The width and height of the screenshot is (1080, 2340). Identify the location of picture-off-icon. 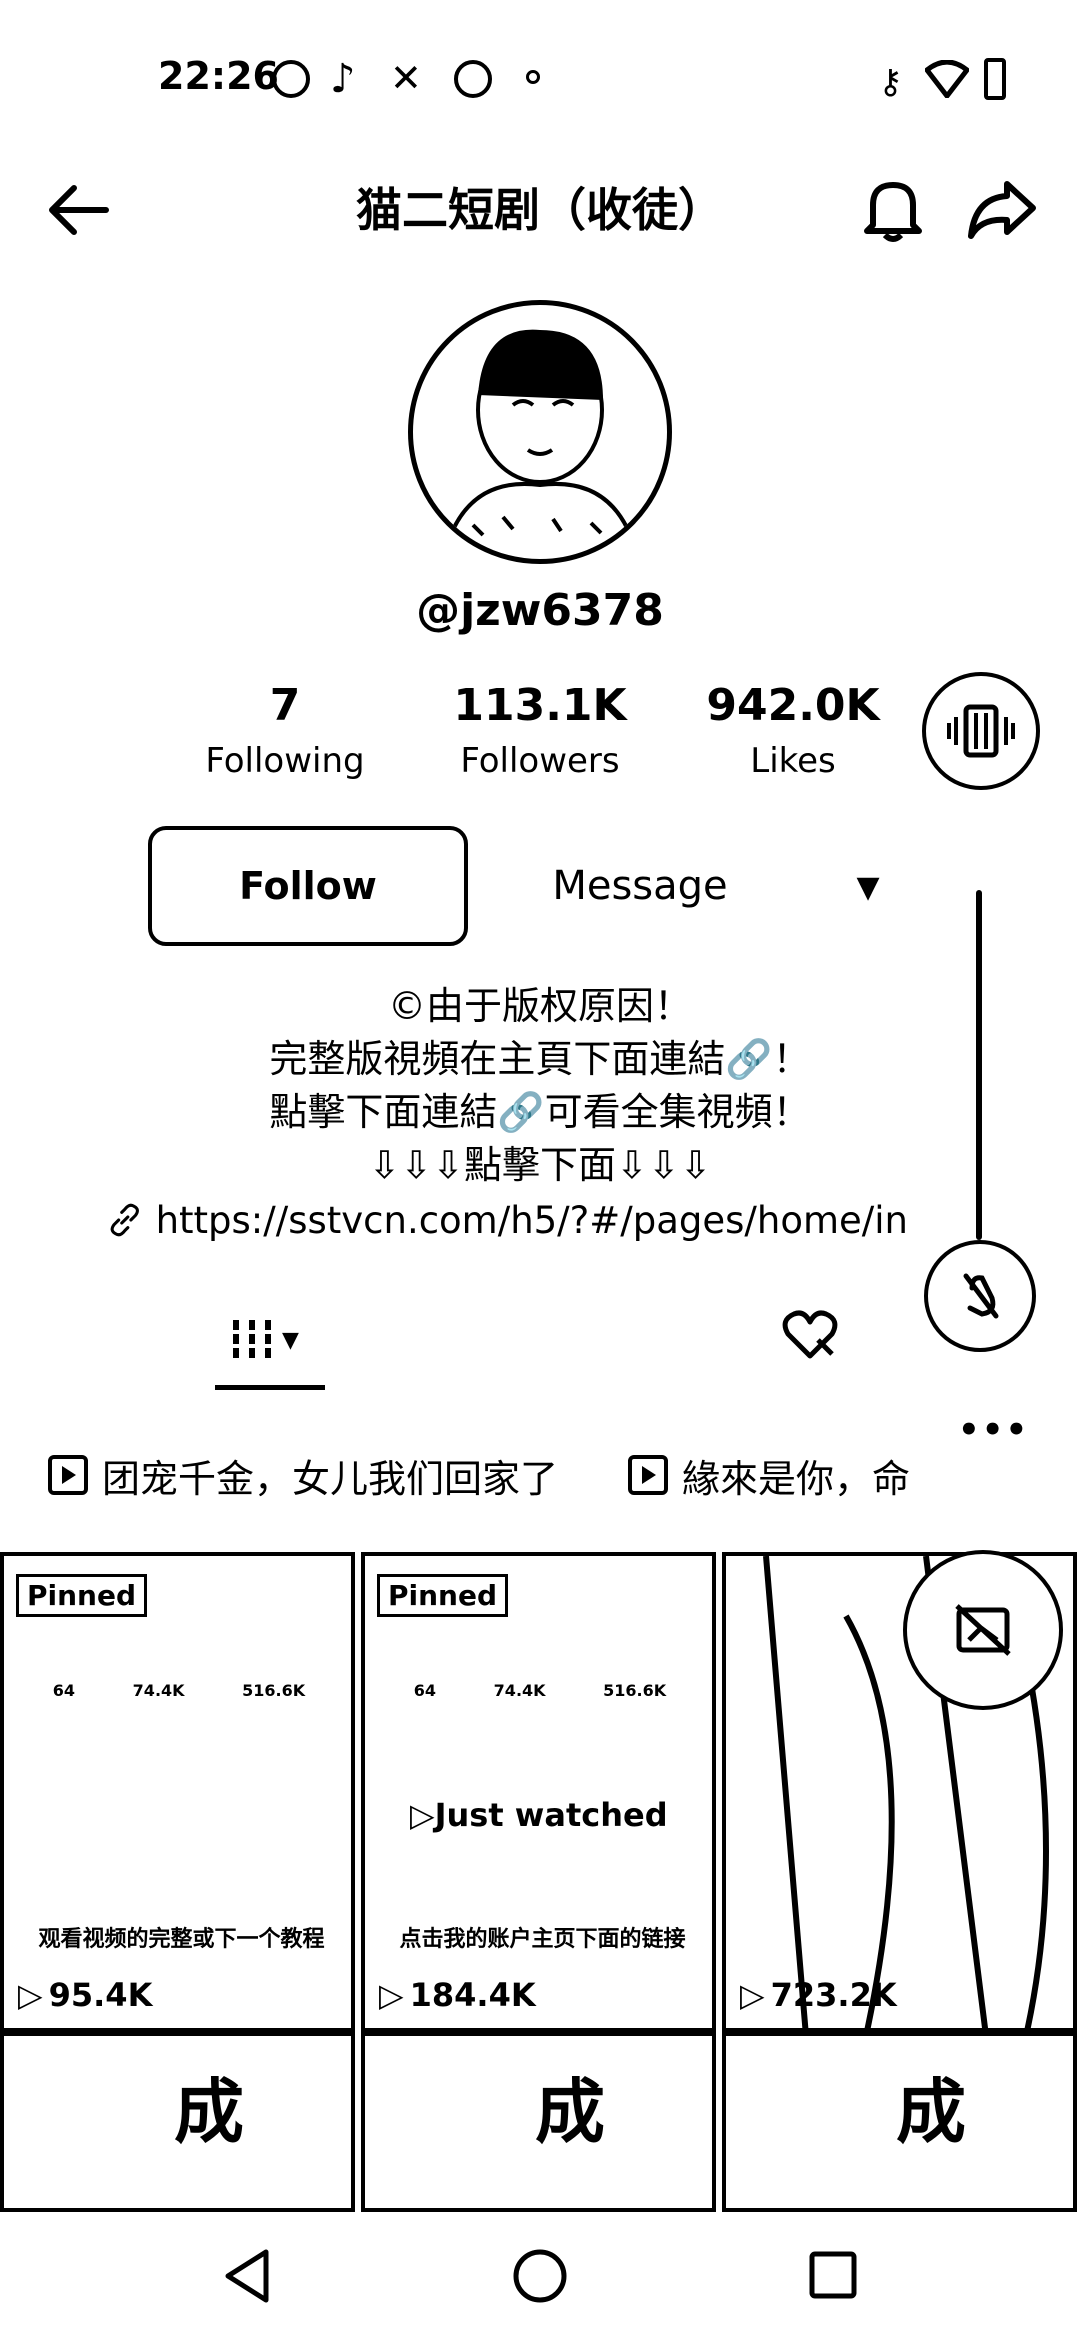
(983, 1630).